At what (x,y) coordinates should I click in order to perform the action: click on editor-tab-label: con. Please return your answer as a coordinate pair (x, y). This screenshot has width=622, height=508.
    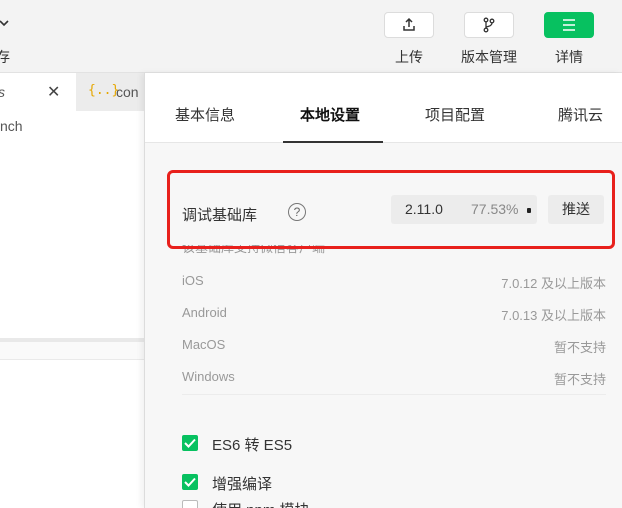
    Looking at the image, I should click on (127, 92).